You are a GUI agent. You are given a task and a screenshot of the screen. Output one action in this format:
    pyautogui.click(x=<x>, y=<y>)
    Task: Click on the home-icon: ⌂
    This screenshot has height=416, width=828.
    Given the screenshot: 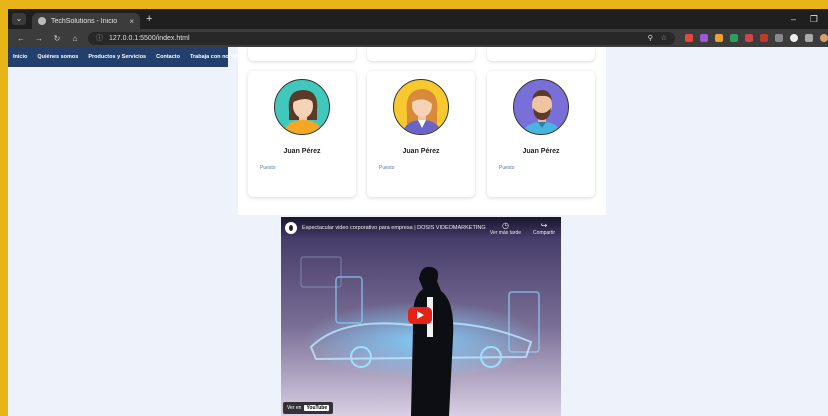 What is the action you would take?
    pyautogui.click(x=75, y=38)
    